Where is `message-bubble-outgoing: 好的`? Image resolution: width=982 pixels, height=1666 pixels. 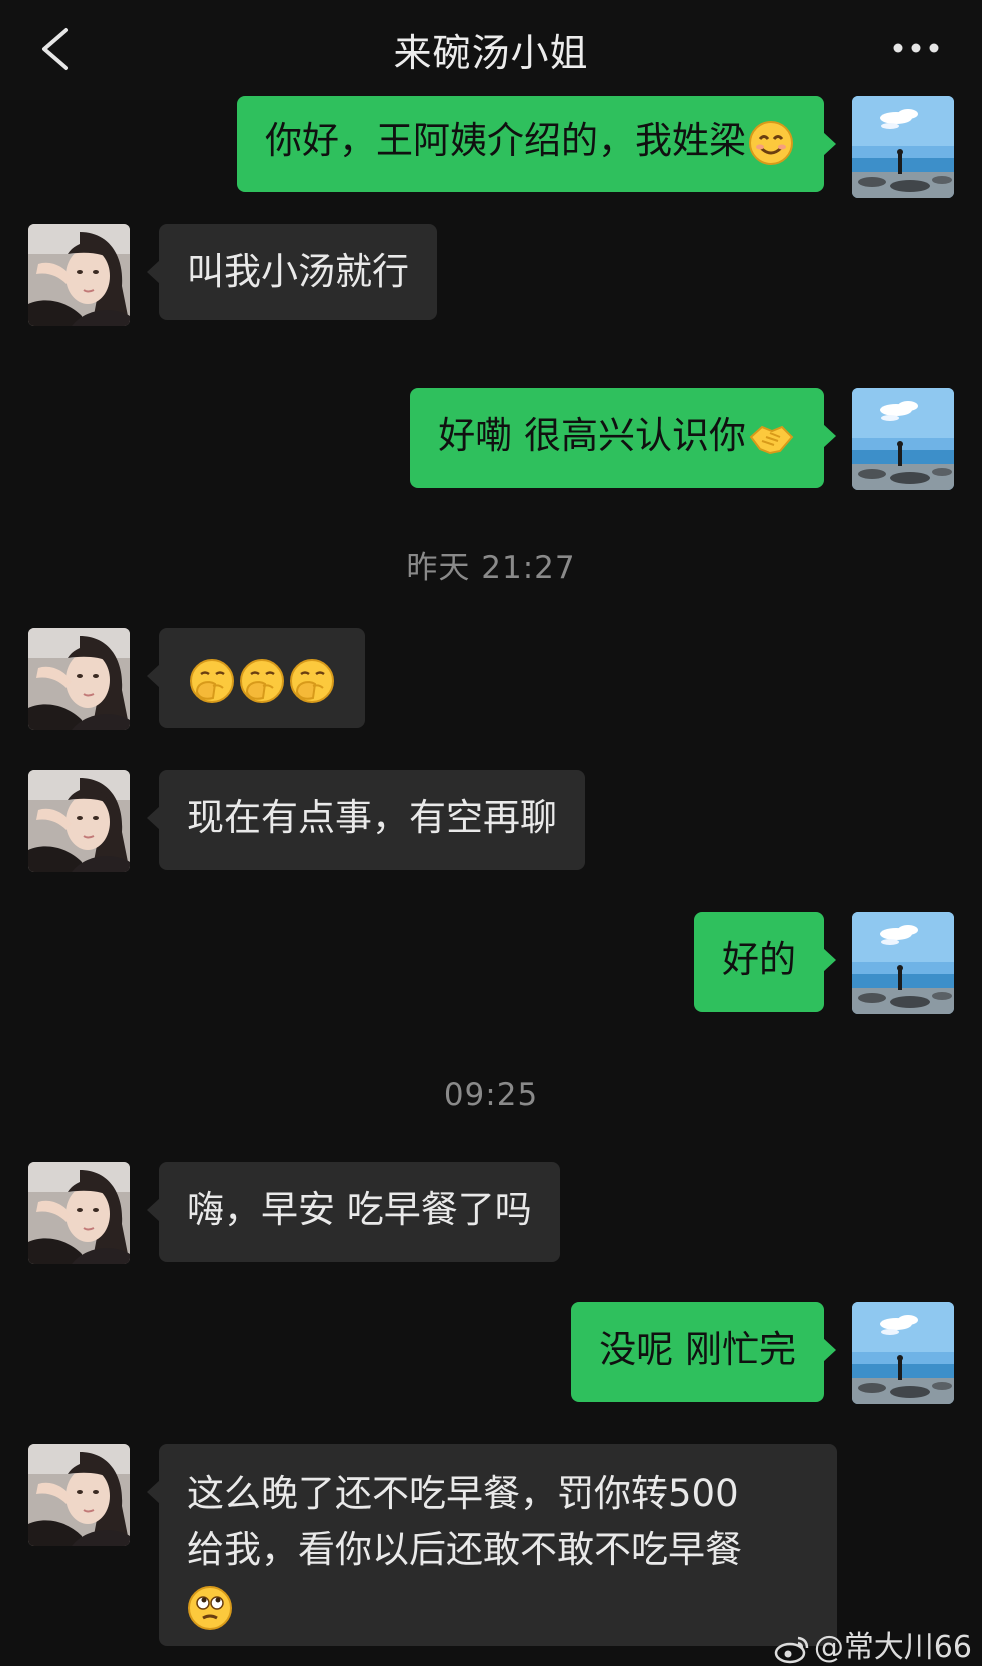
message-bubble-outgoing: 好的 is located at coordinates (765, 962).